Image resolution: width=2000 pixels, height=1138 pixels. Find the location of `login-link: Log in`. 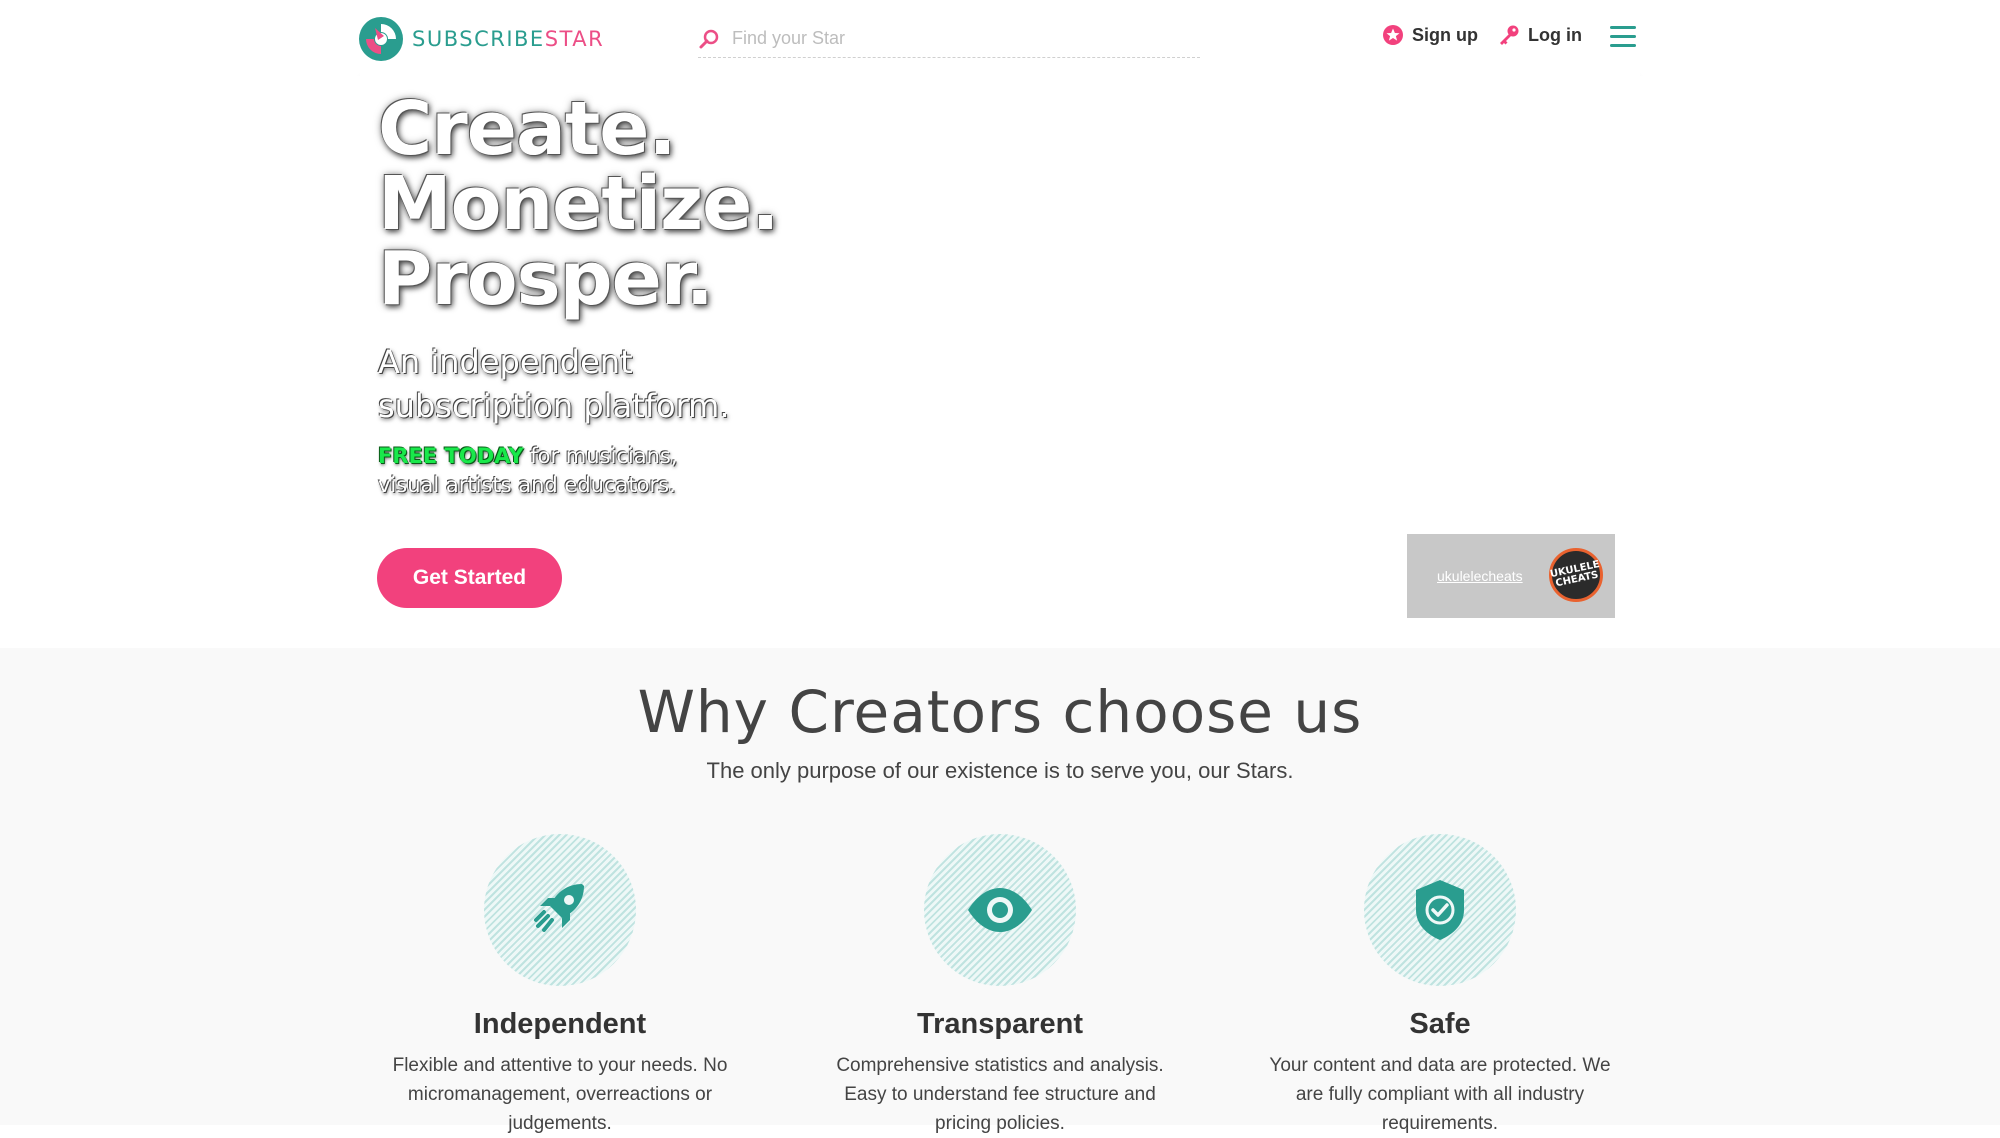

login-link: Log in is located at coordinates (1540, 35).